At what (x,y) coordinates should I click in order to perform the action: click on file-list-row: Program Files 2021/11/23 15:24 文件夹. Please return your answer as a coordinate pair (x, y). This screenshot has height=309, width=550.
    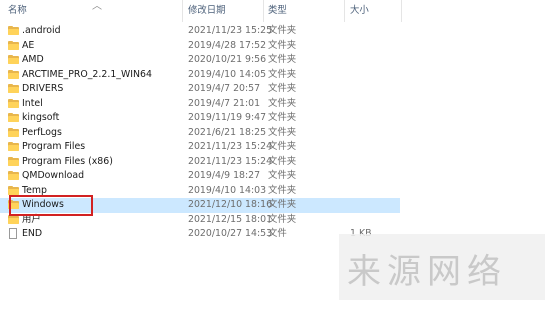
    Looking at the image, I should click on (200, 147).